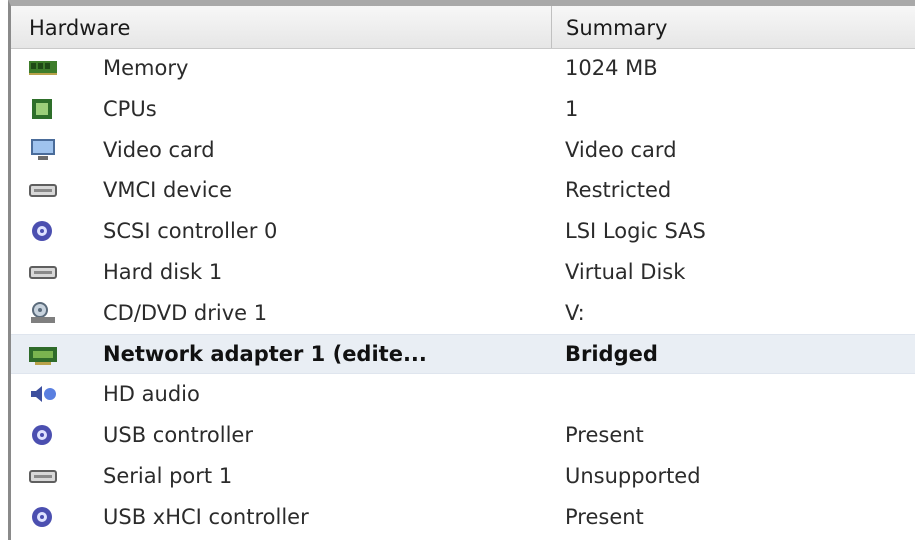  What do you see at coordinates (43, 312) in the screenshot?
I see `cd-drive-icon` at bounding box center [43, 312].